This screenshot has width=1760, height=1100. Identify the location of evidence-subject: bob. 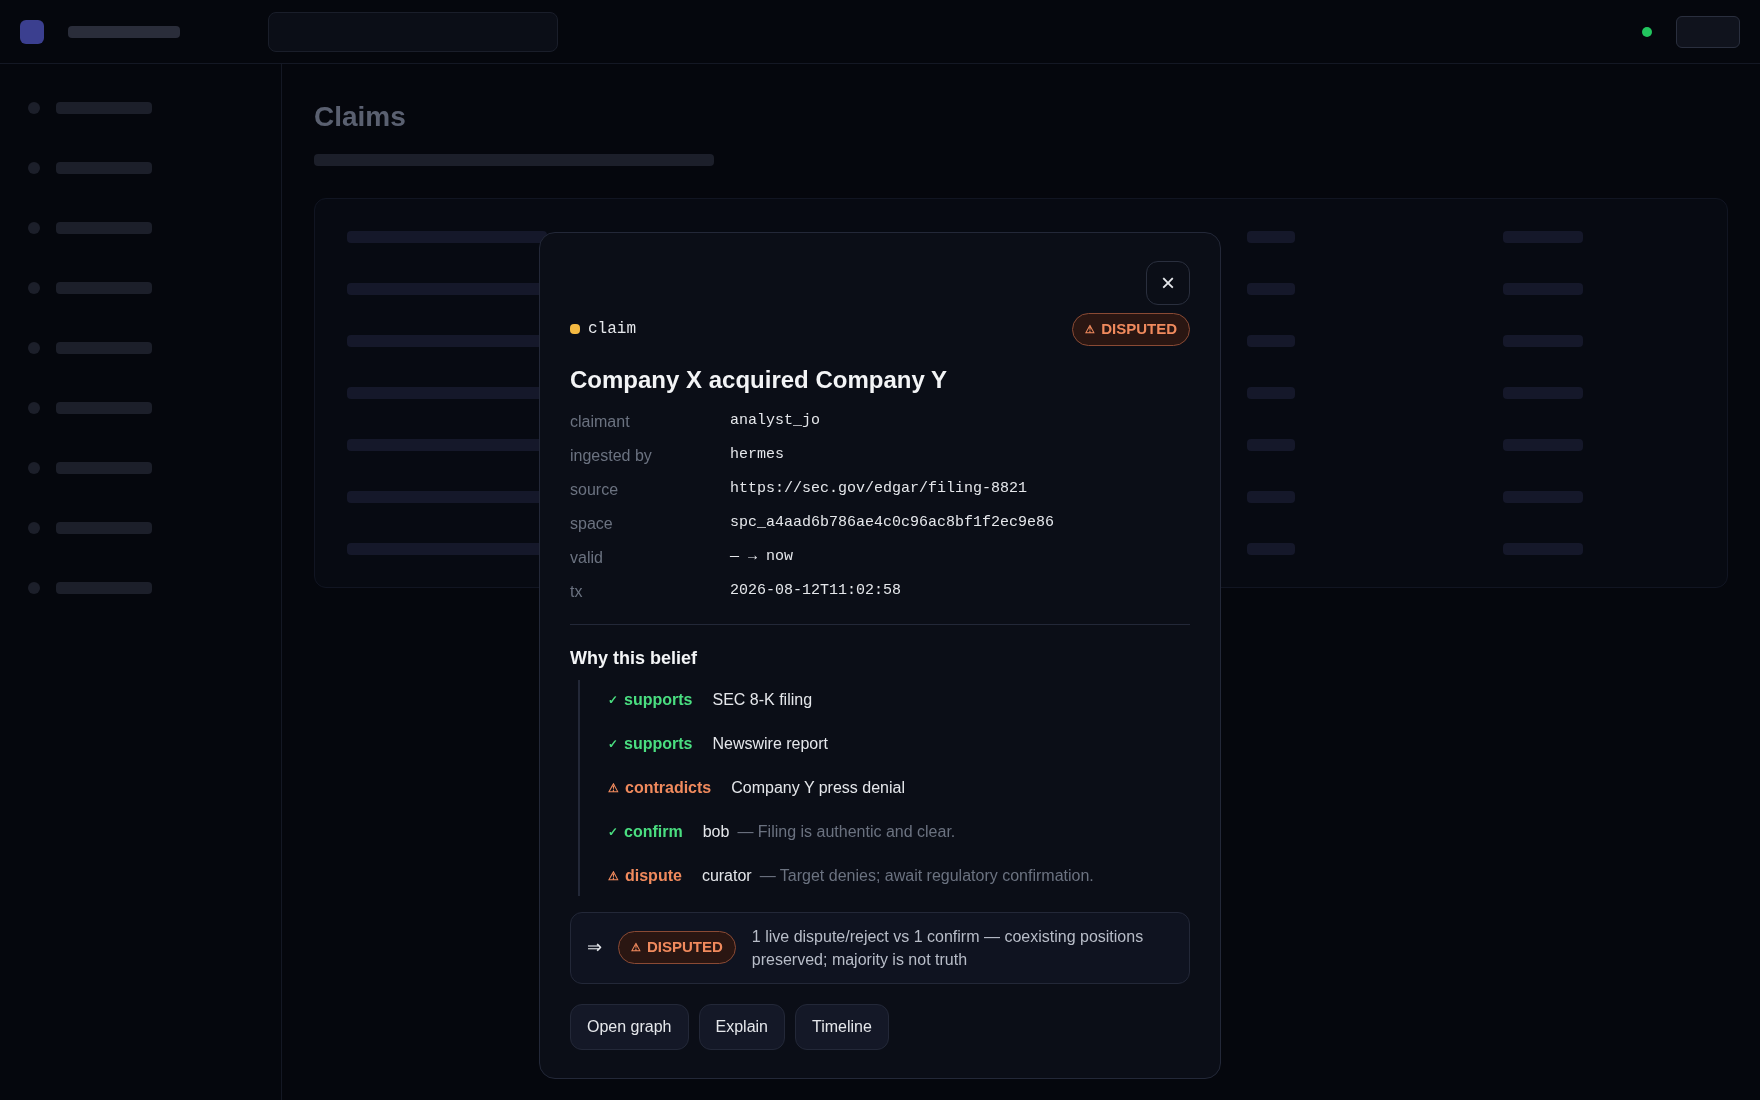
(716, 831).